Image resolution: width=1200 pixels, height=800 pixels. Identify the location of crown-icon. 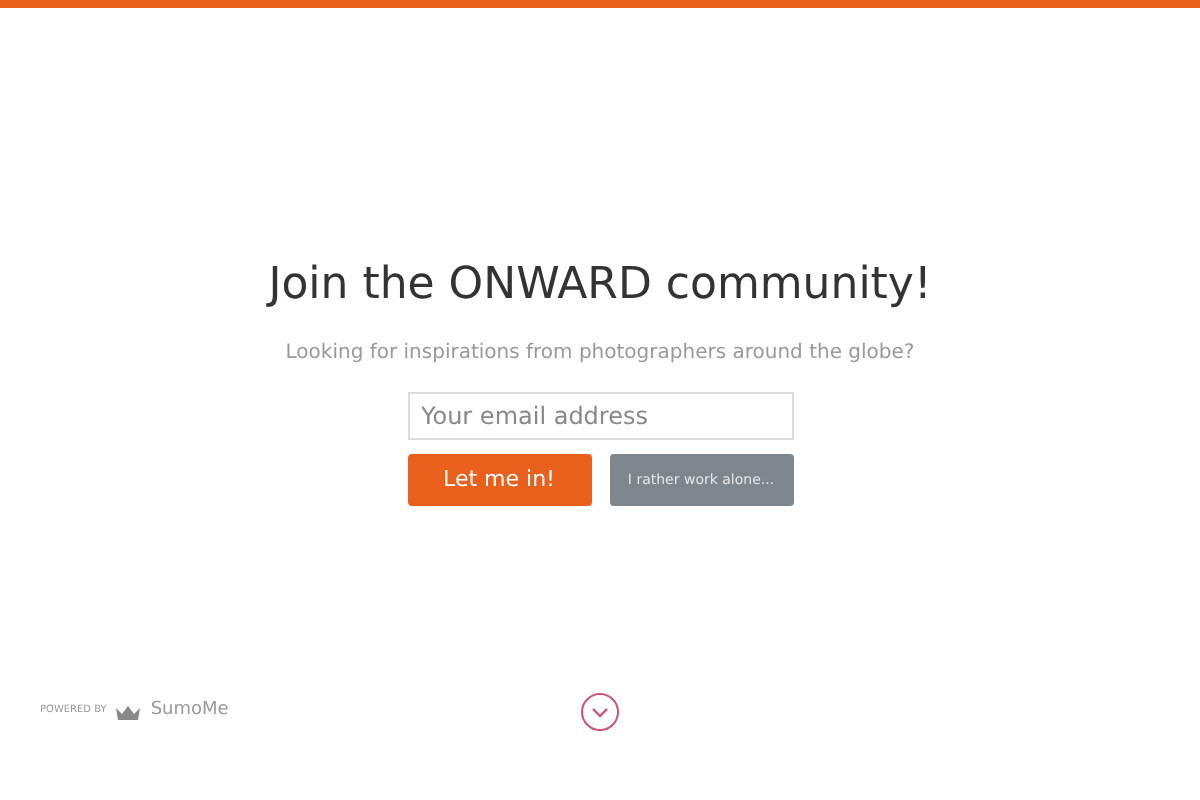
(128, 712).